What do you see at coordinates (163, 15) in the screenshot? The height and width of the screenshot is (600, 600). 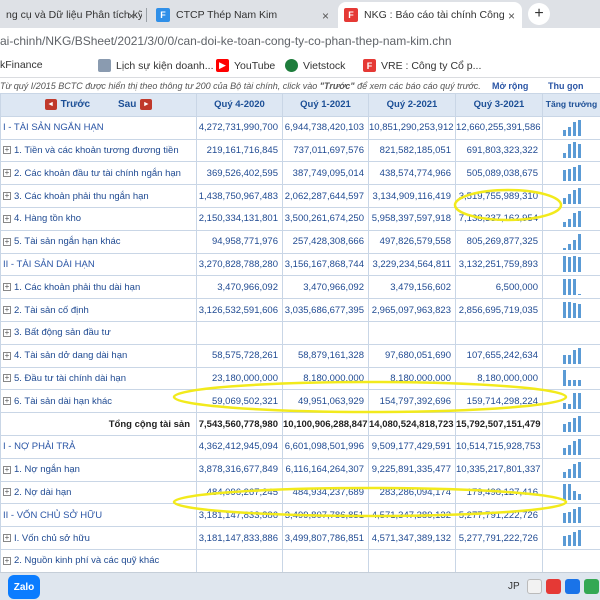 I see `f-icon: F` at bounding box center [163, 15].